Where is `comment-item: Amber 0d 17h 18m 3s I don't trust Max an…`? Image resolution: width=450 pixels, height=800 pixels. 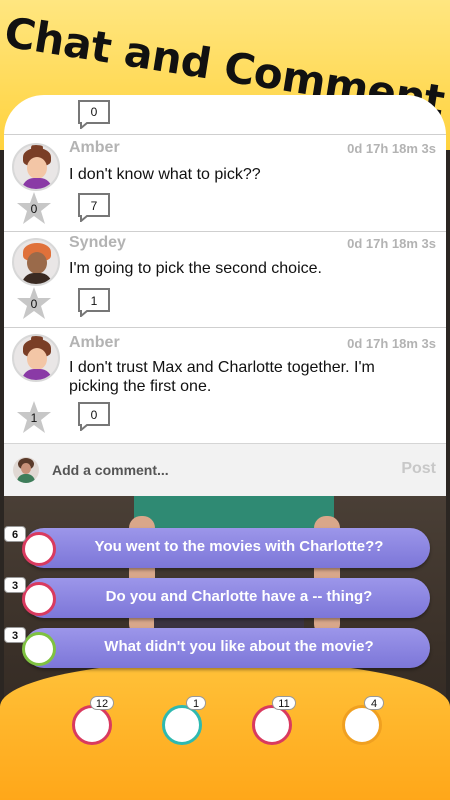
comment-item: Amber 0d 17h 18m 3s I don't trust Max an… is located at coordinates (225, 385).